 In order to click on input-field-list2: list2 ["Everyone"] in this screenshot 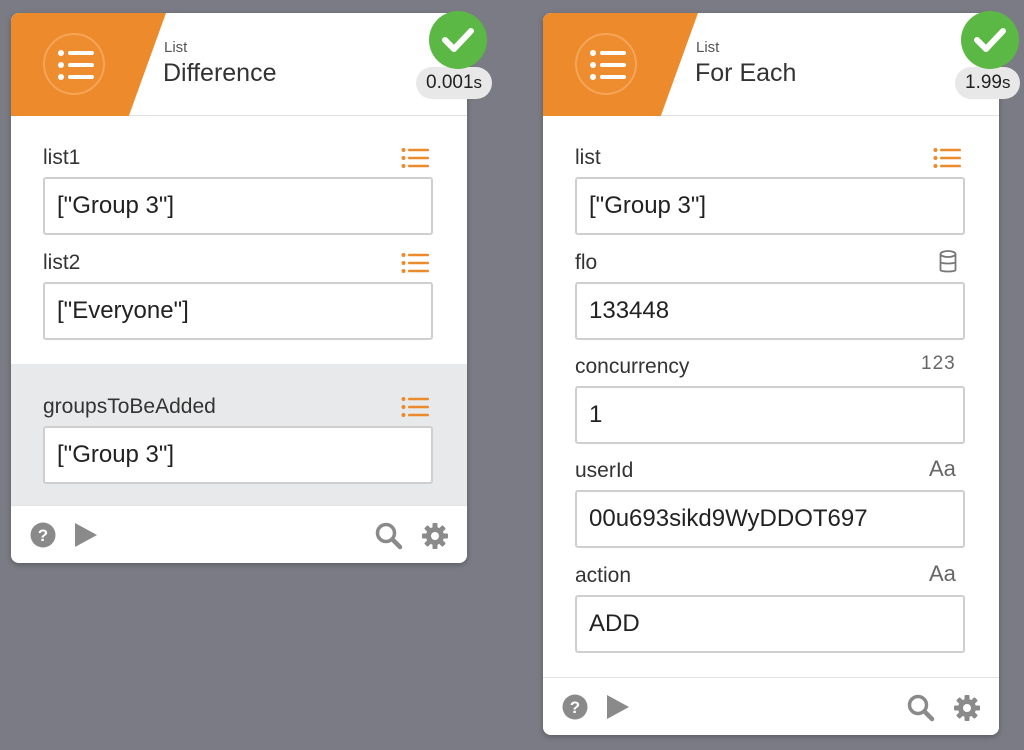, I will do `click(238, 294)`.